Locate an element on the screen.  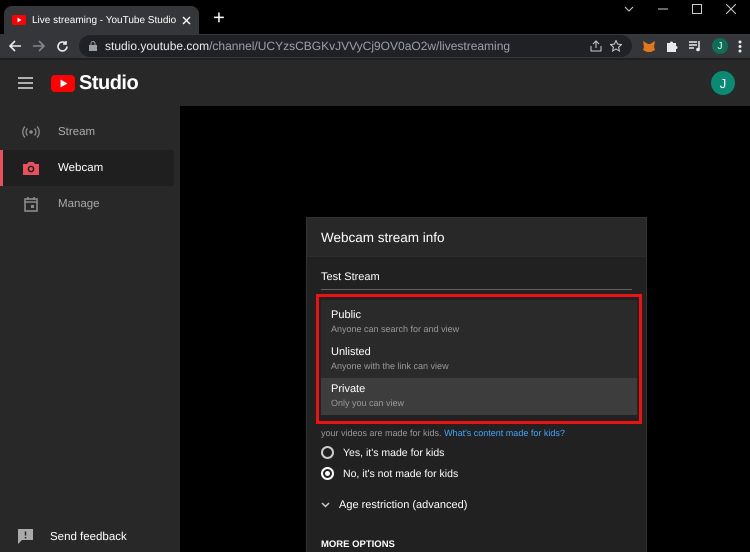
tab-title: Live streaming - YouTube Studio is located at coordinates (104, 20).